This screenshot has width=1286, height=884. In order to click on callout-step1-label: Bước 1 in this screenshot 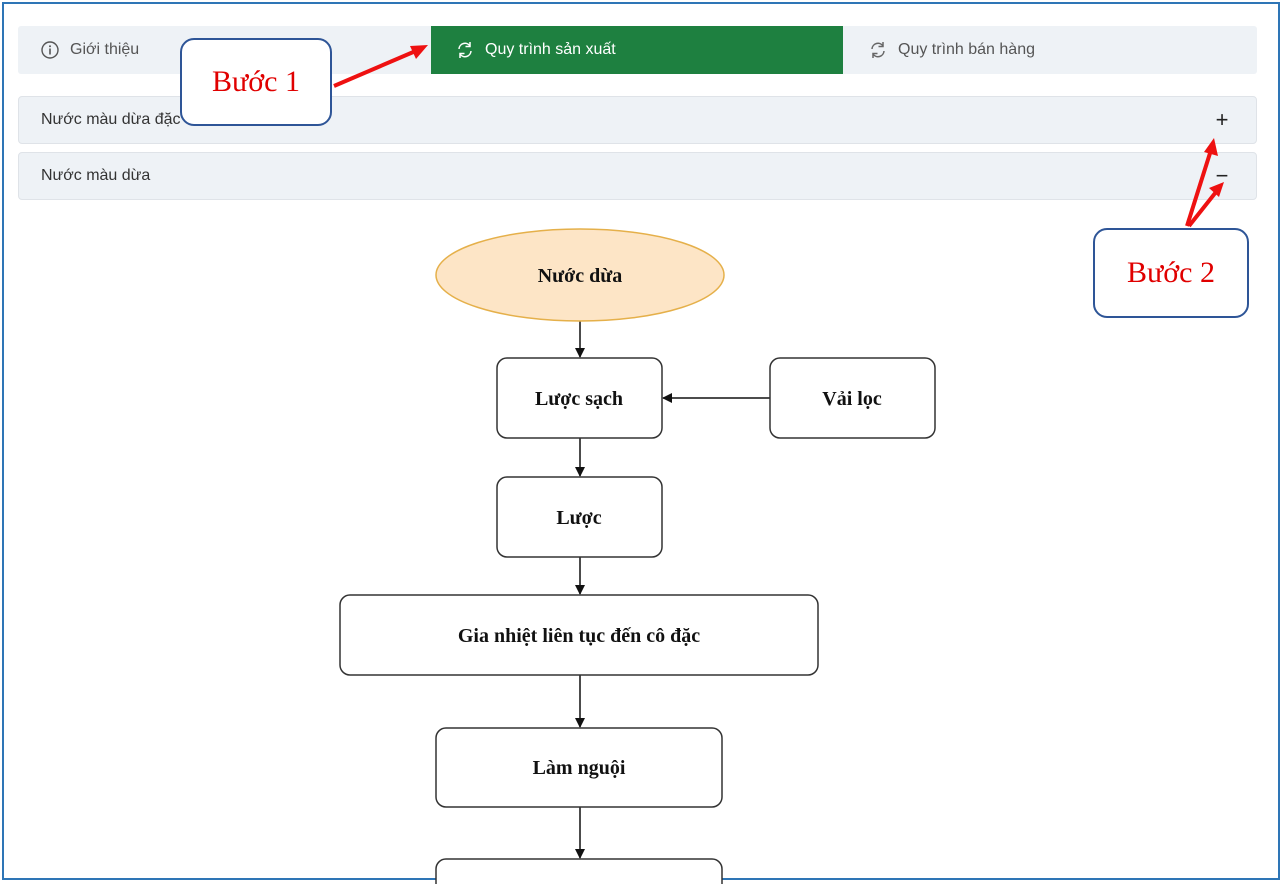, I will do `click(256, 81)`.